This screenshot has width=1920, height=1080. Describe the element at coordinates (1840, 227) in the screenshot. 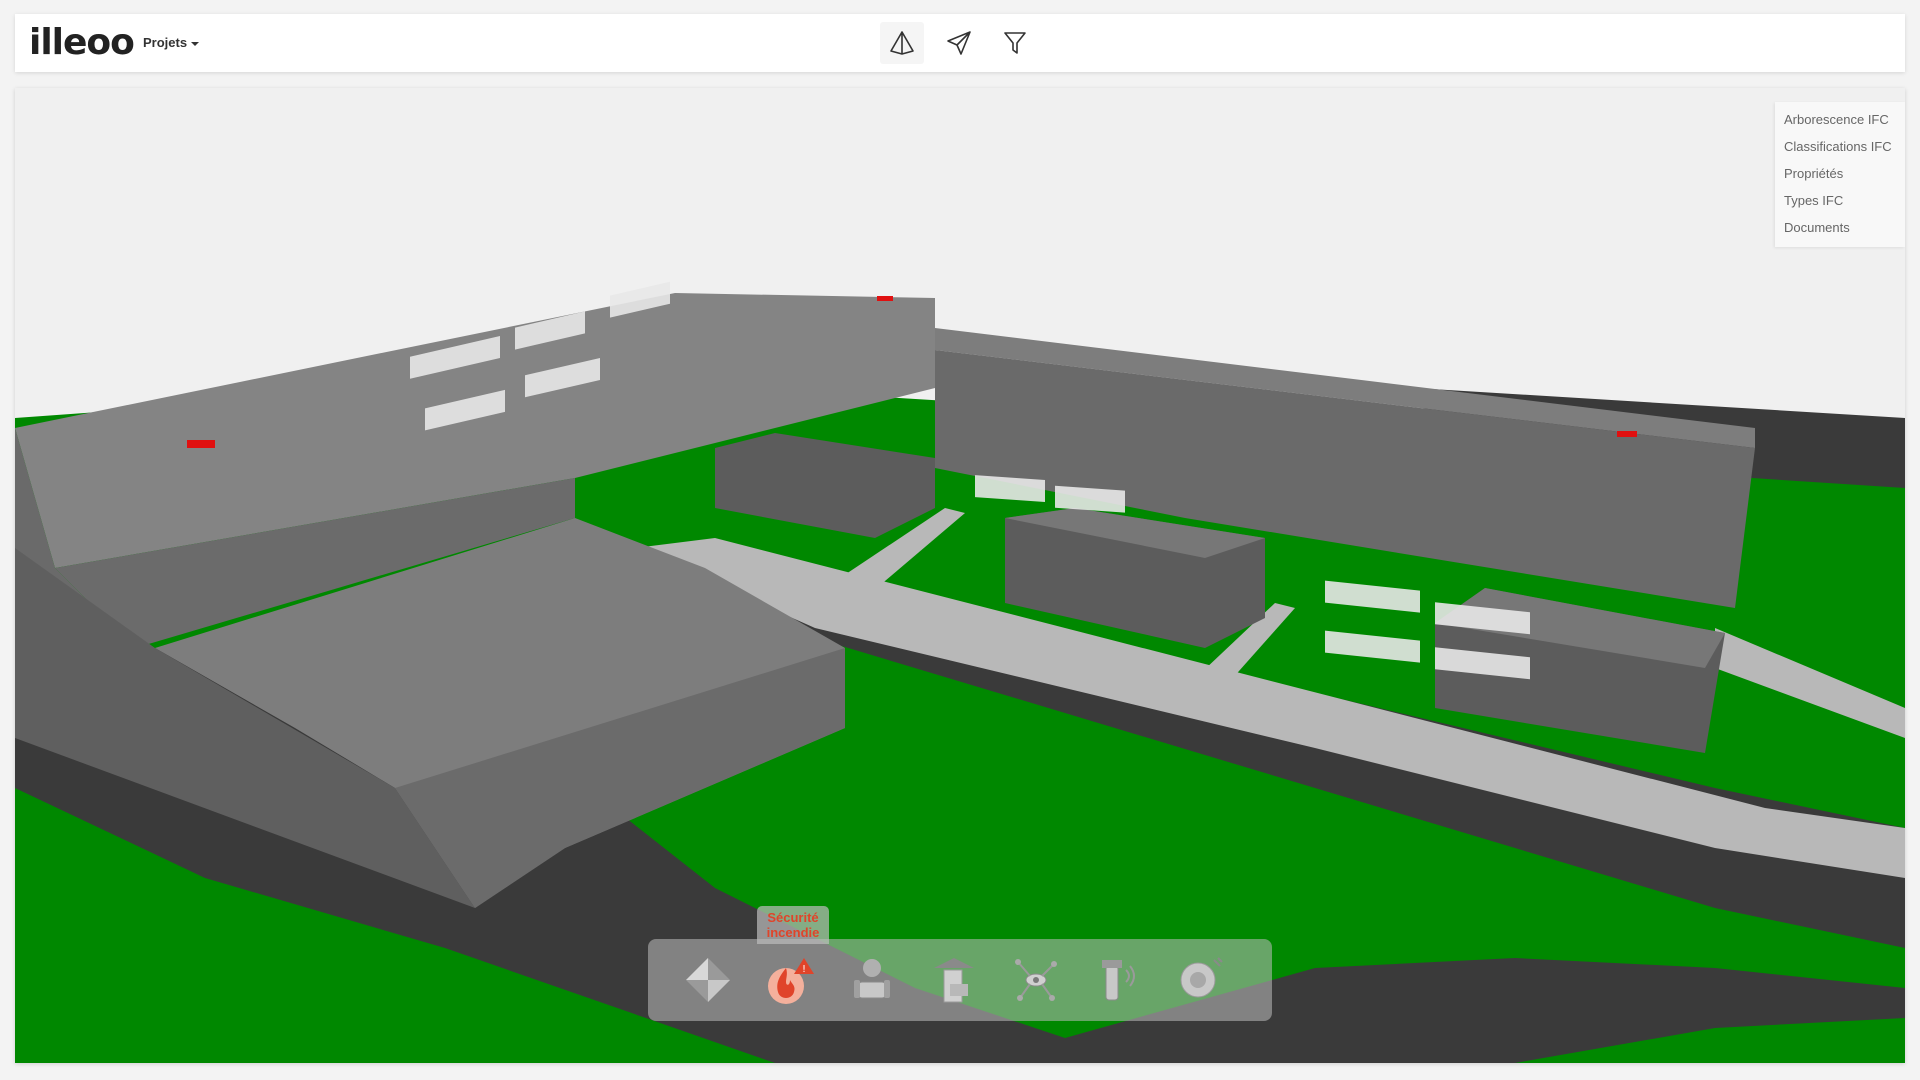

I see `panel-item-documents: Documents` at that location.